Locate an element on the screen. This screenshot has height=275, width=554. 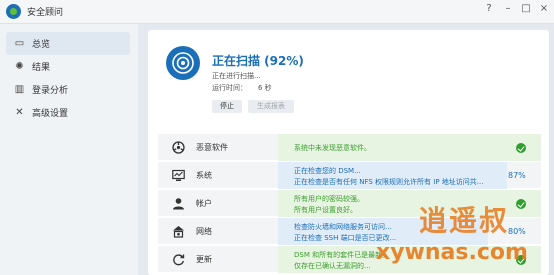
check-label: 恶意软件 is located at coordinates (212, 147).